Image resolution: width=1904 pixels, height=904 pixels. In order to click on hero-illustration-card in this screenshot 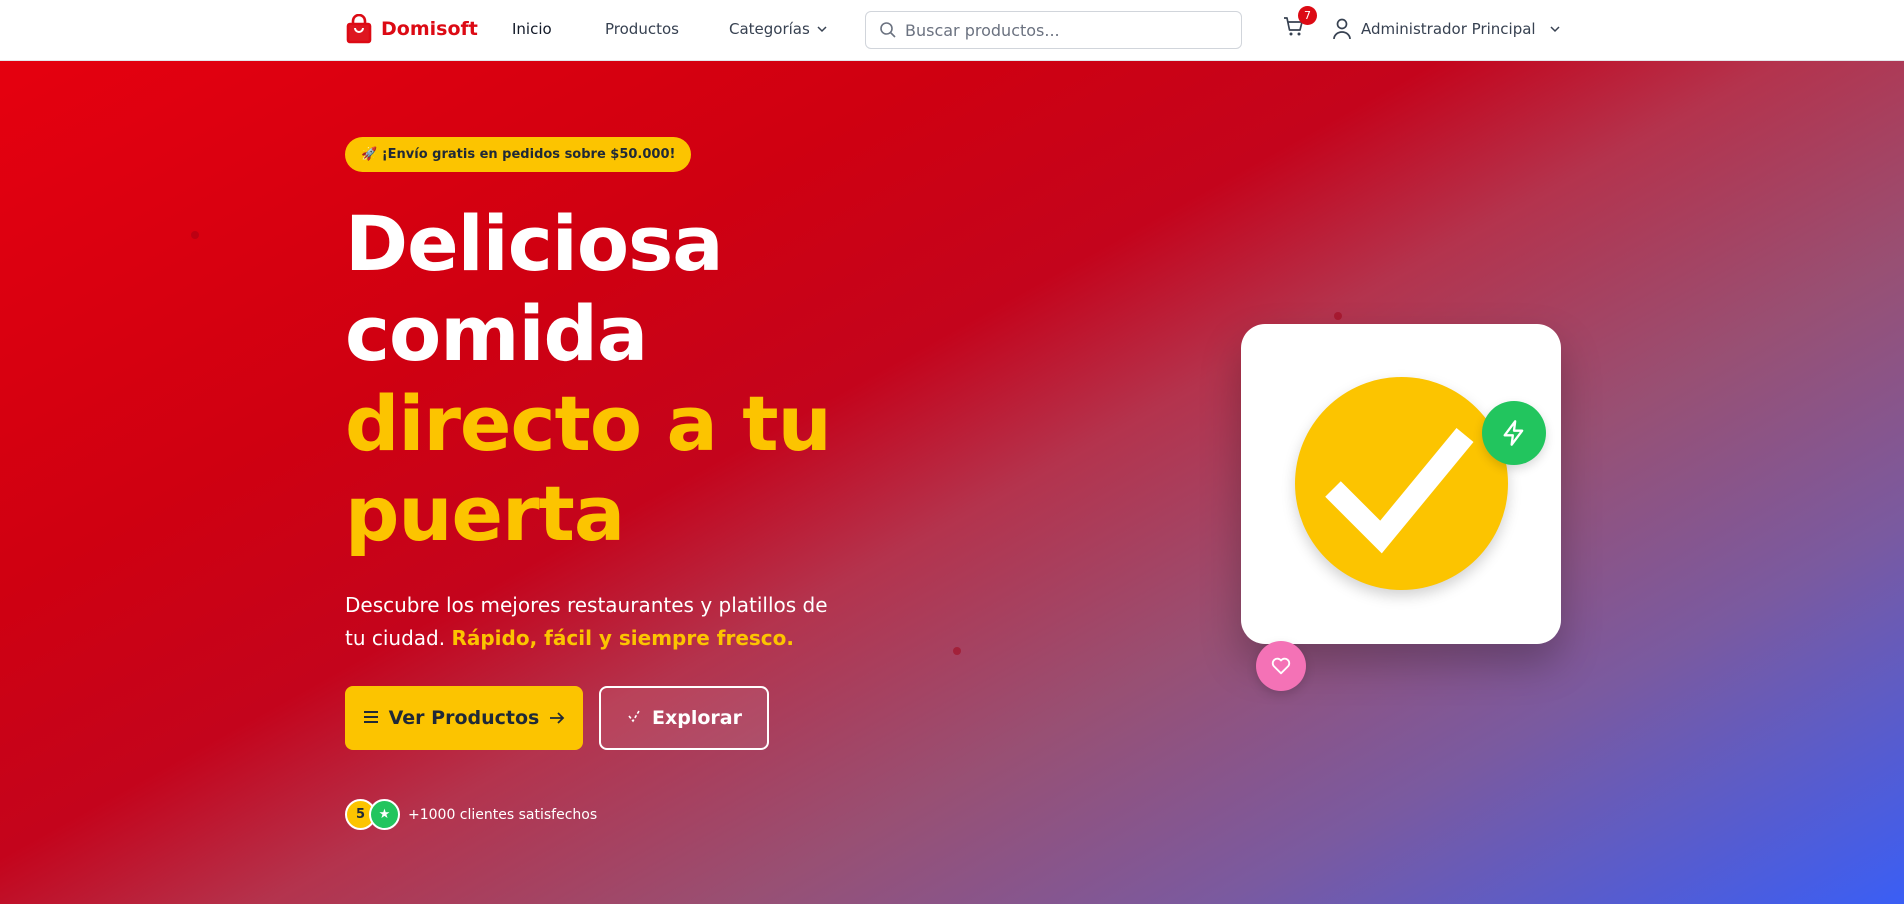, I will do `click(1401, 484)`.